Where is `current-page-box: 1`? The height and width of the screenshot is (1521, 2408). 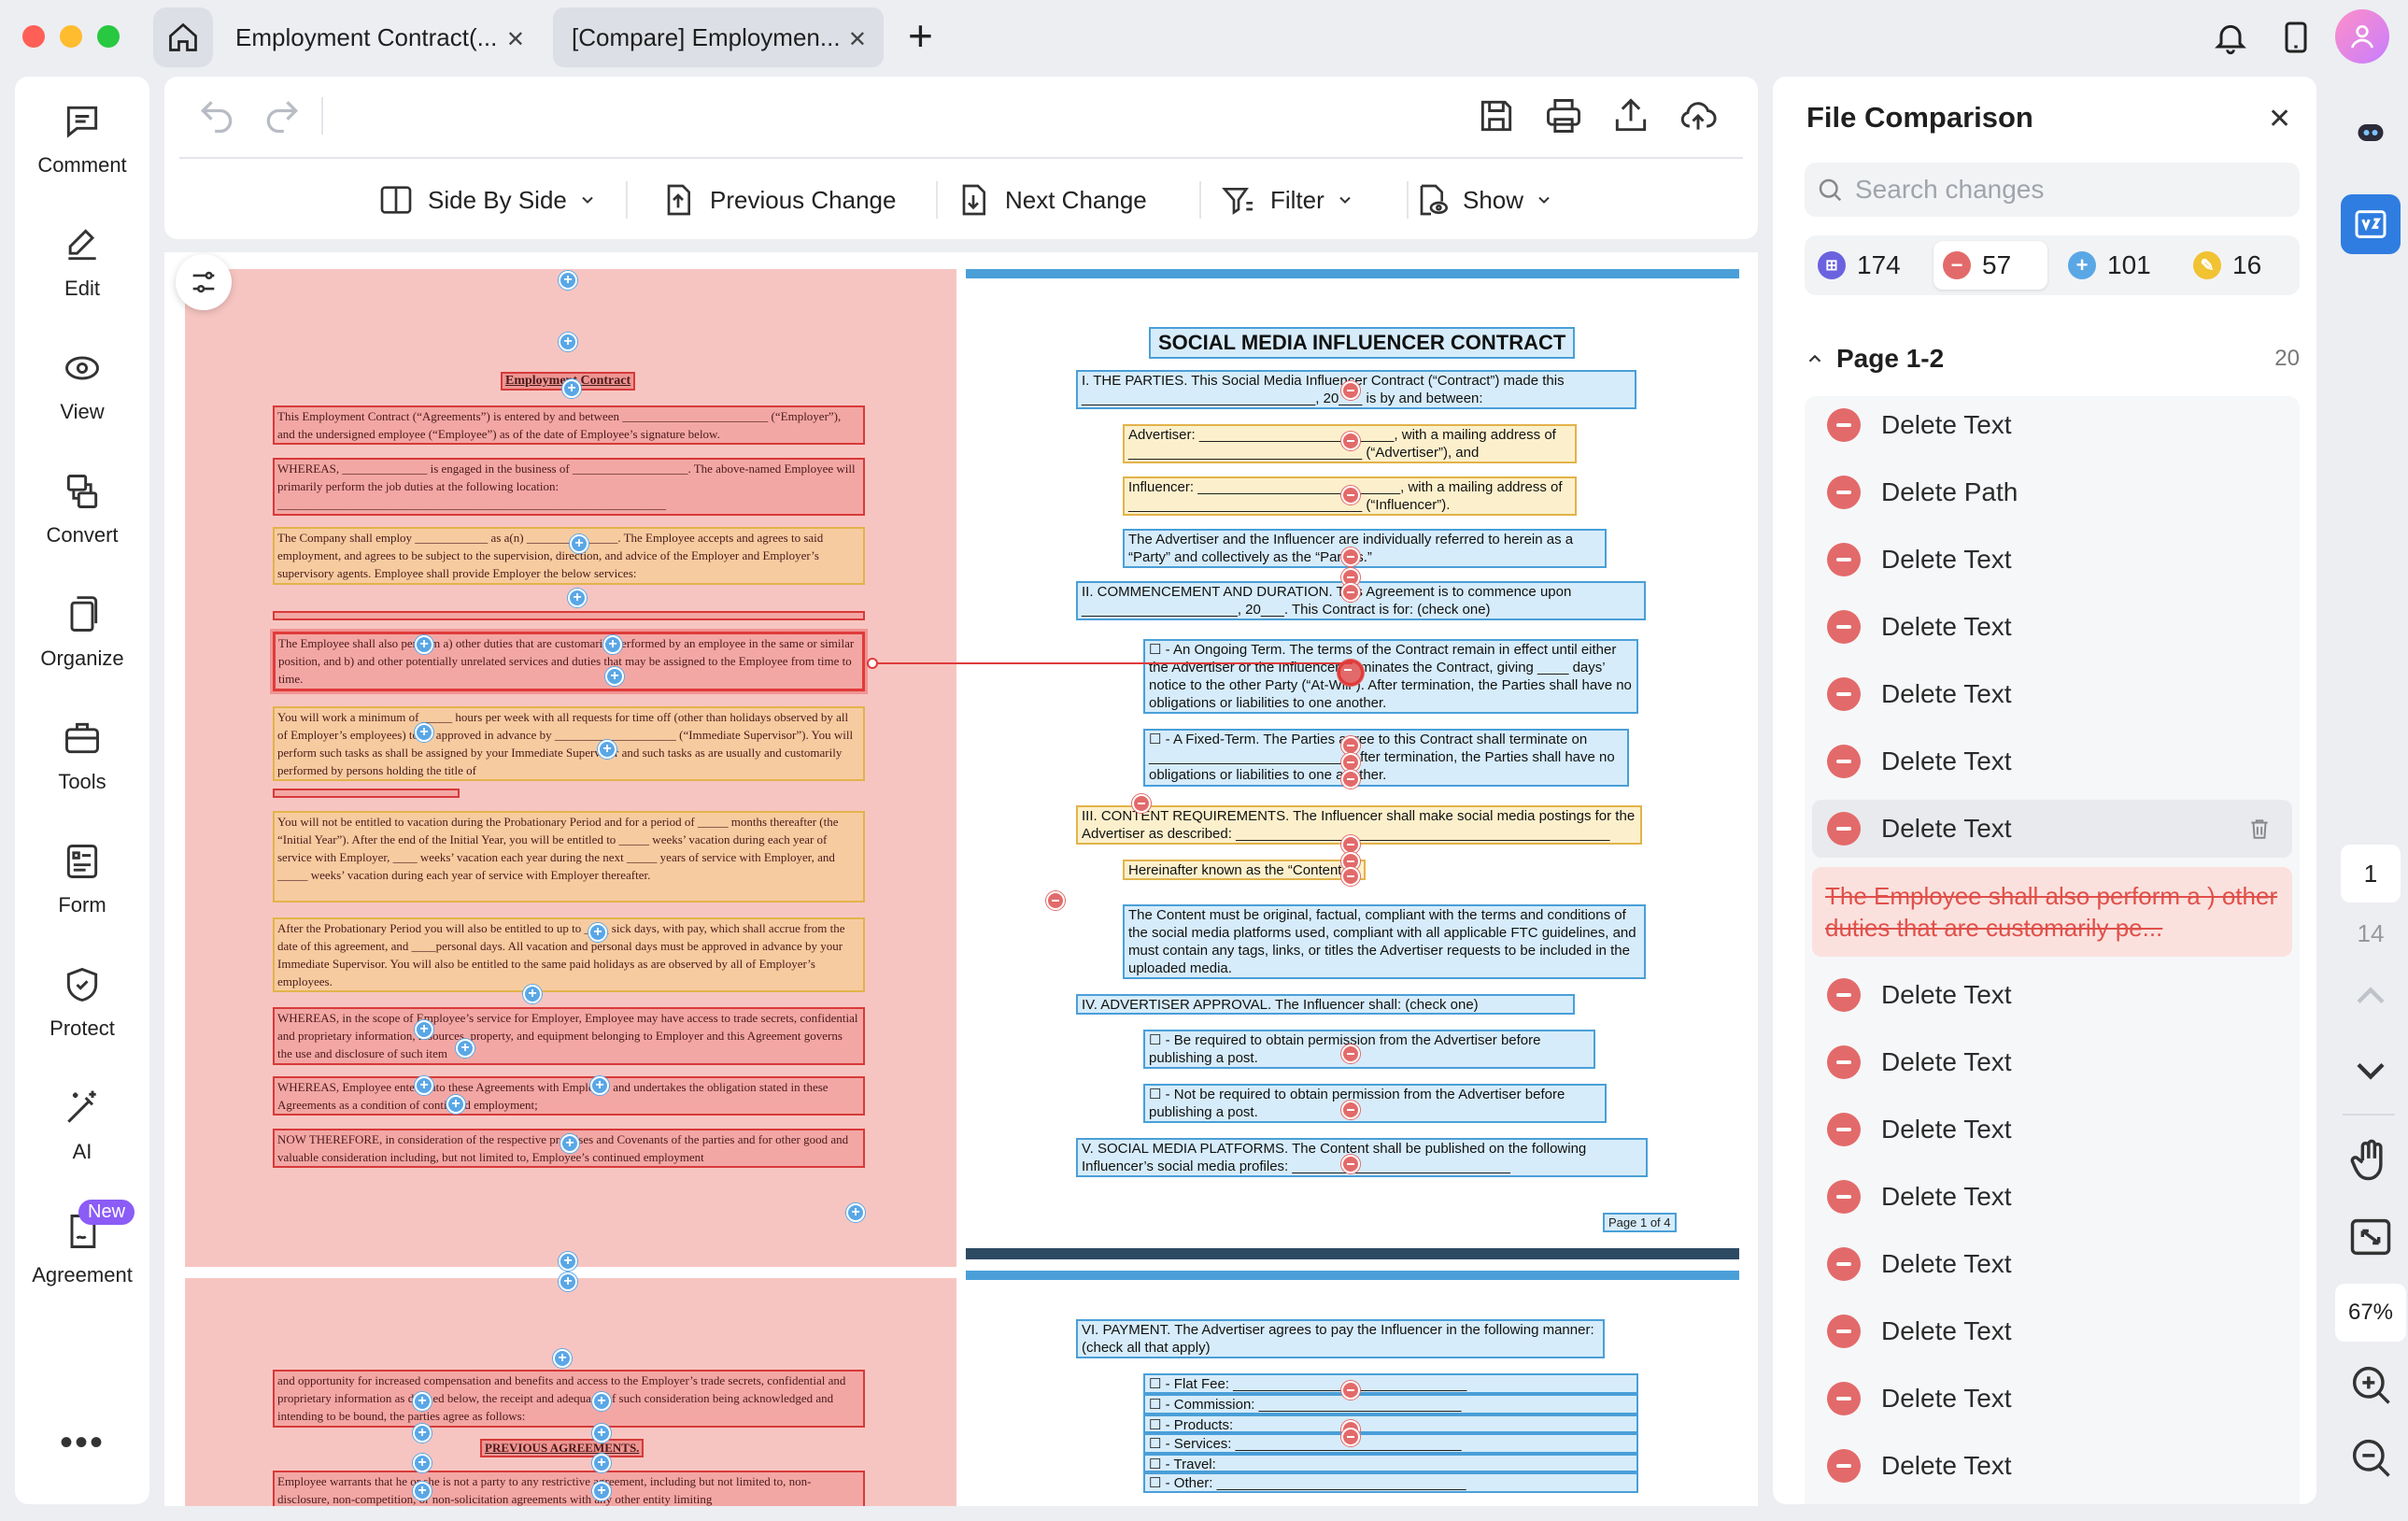
current-page-box: 1 is located at coordinates (2371, 874).